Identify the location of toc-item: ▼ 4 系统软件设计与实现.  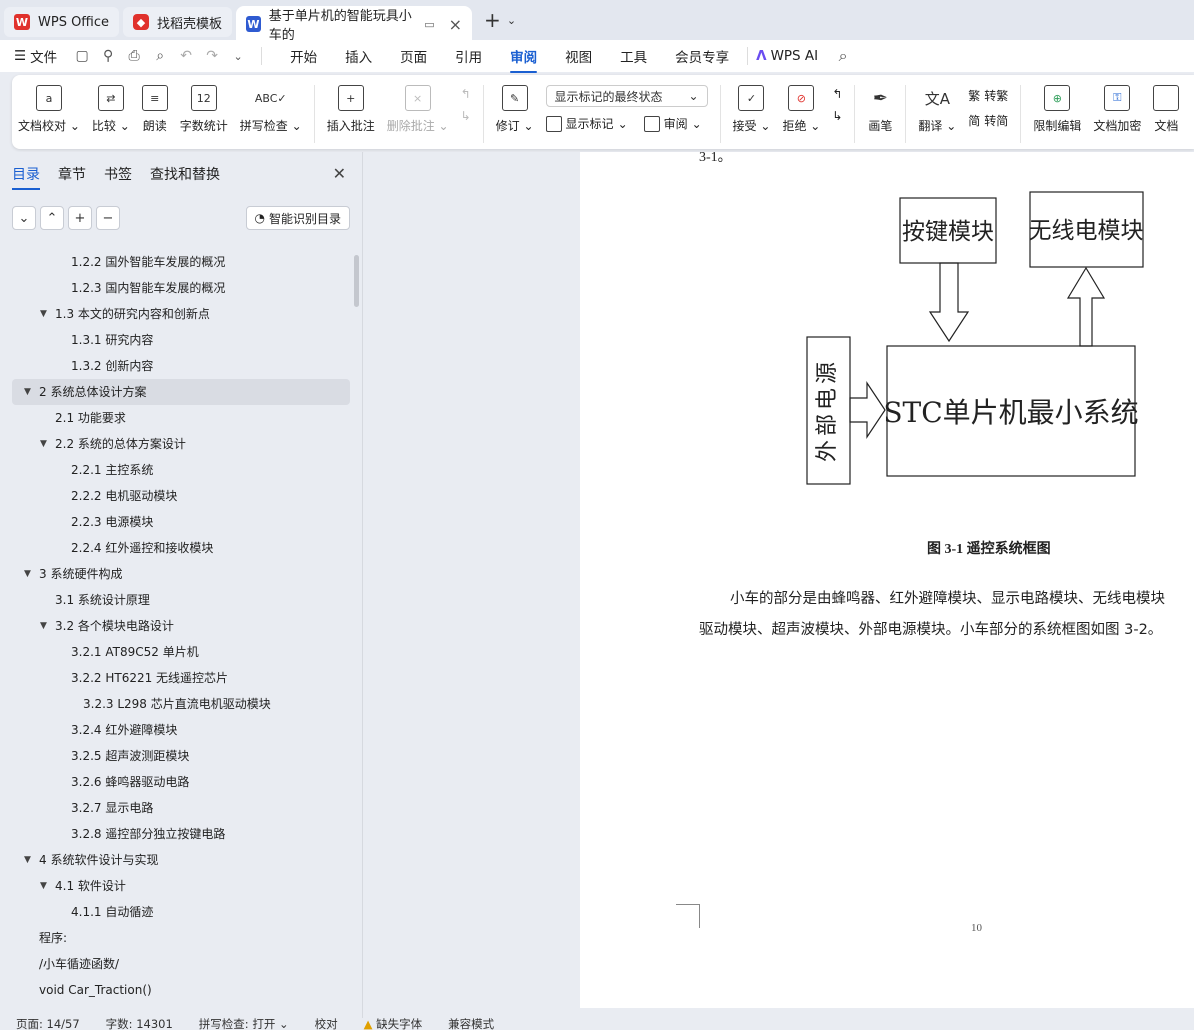
(181, 860).